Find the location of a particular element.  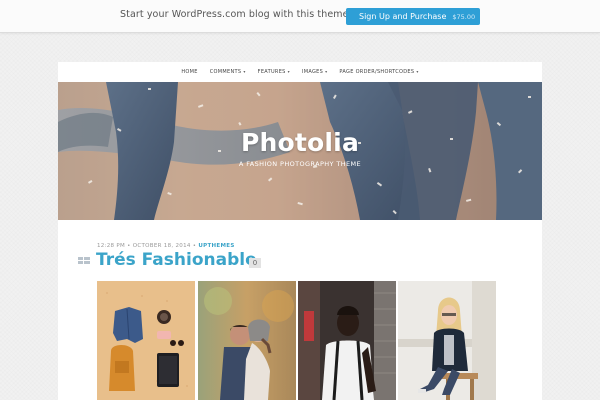

nav-item-label: PAGE ORDER/SHORTCODES is located at coordinates (377, 72).